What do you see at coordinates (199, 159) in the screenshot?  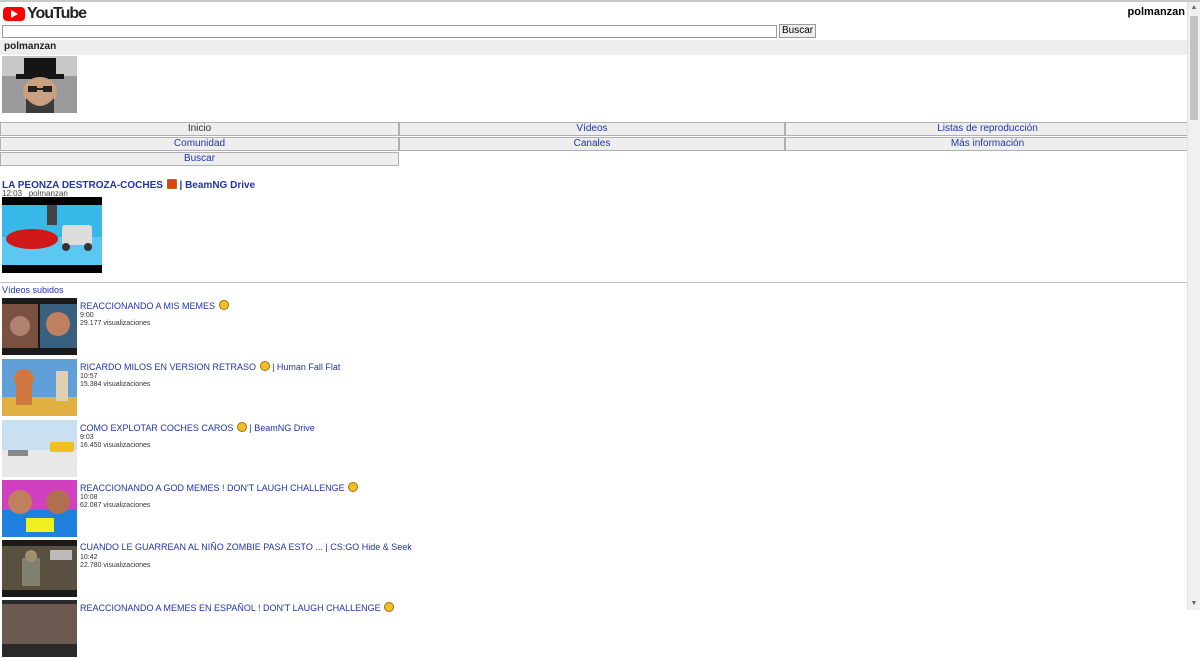 I see `tab-buscar: Buscar` at bounding box center [199, 159].